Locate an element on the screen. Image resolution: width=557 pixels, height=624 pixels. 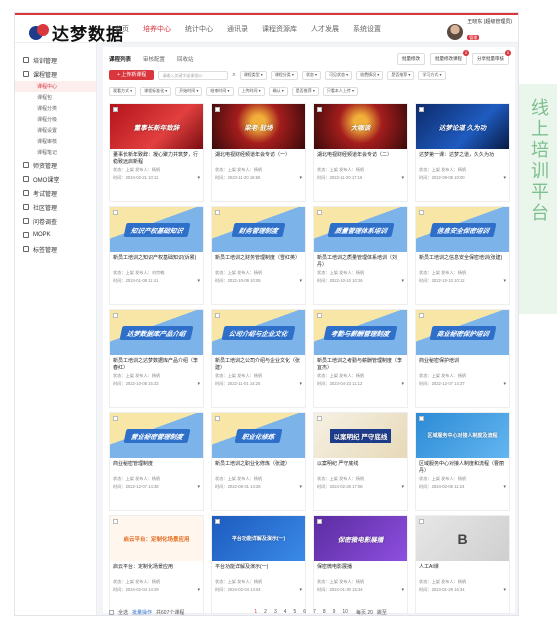
course-thumbnail: 区域服务中心对接人制度及流程 is located at coordinates (462, 435).